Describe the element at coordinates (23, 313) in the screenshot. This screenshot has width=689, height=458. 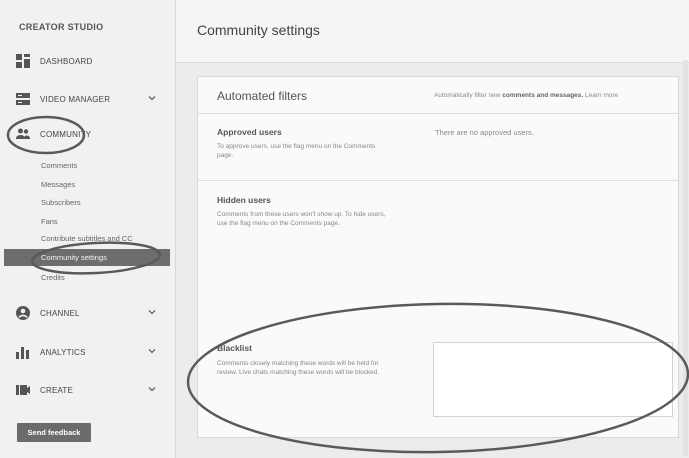
I see `channel-icon` at that location.